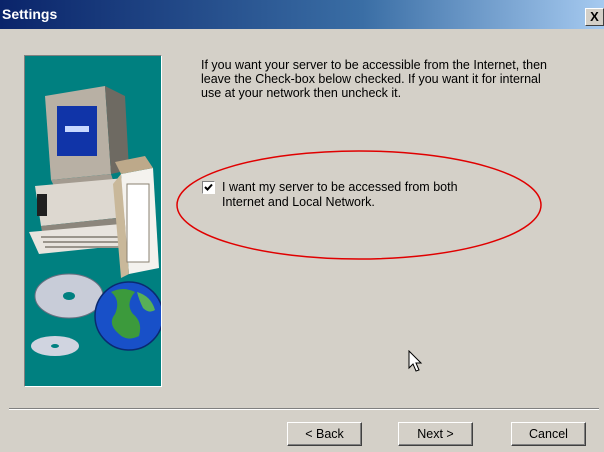  What do you see at coordinates (127, 316) in the screenshot?
I see `globe-icon` at bounding box center [127, 316].